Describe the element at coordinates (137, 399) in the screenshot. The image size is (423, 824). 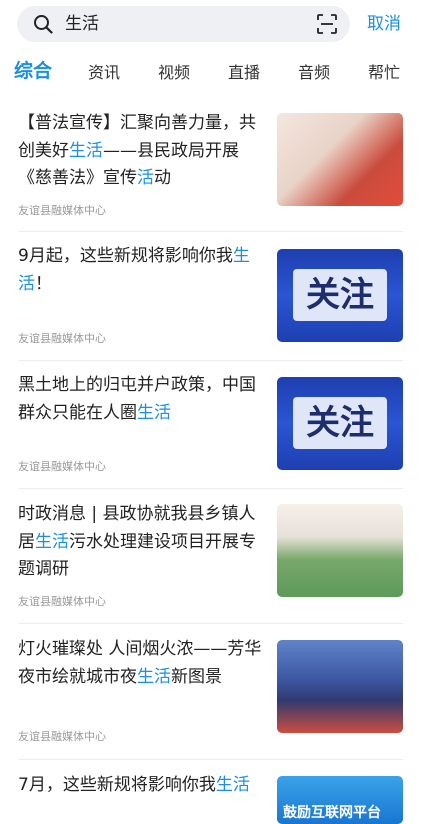
I see `item-title: 黑土地上的归屯并户政策，中国群众只能在人圈生活` at that location.